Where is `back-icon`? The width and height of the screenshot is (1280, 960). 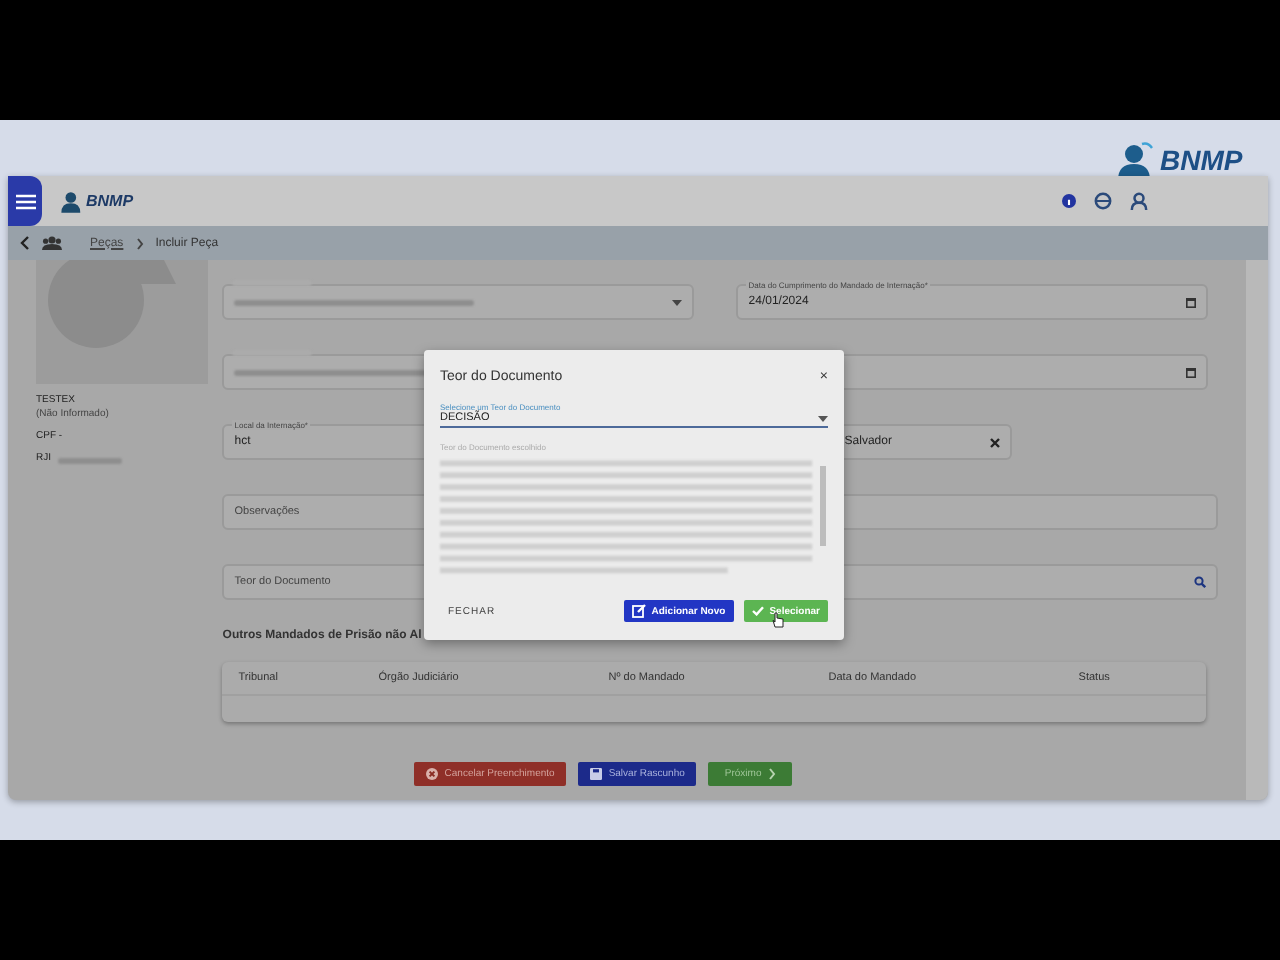 back-icon is located at coordinates (25, 243).